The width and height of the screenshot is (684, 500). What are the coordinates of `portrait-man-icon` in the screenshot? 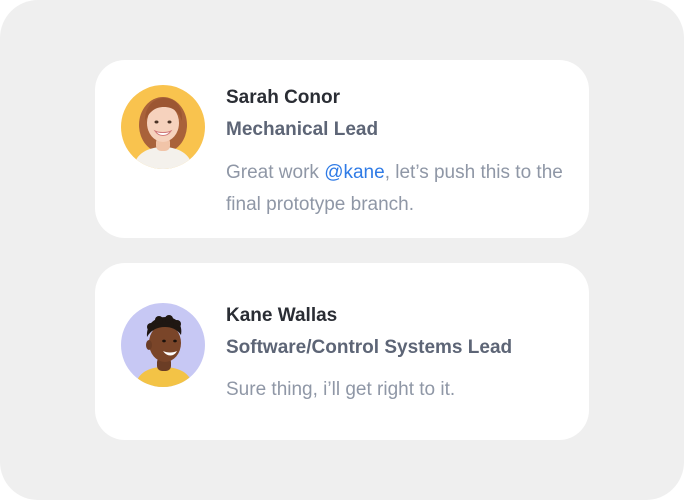 It's located at (163, 345).